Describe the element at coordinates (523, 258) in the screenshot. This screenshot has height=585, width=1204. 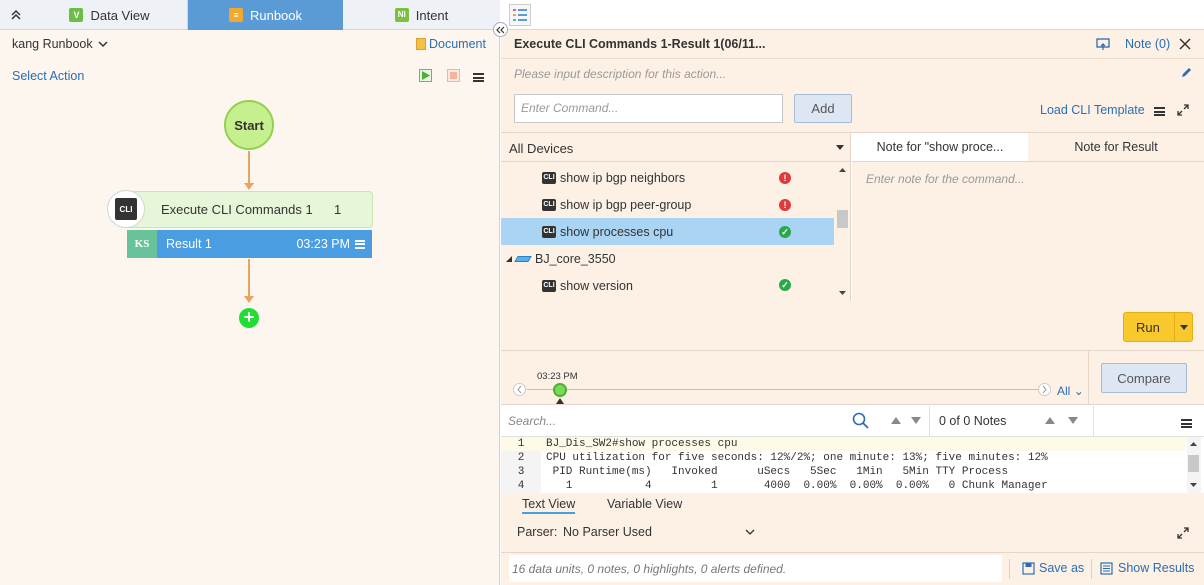
I see `switch-icon` at that location.